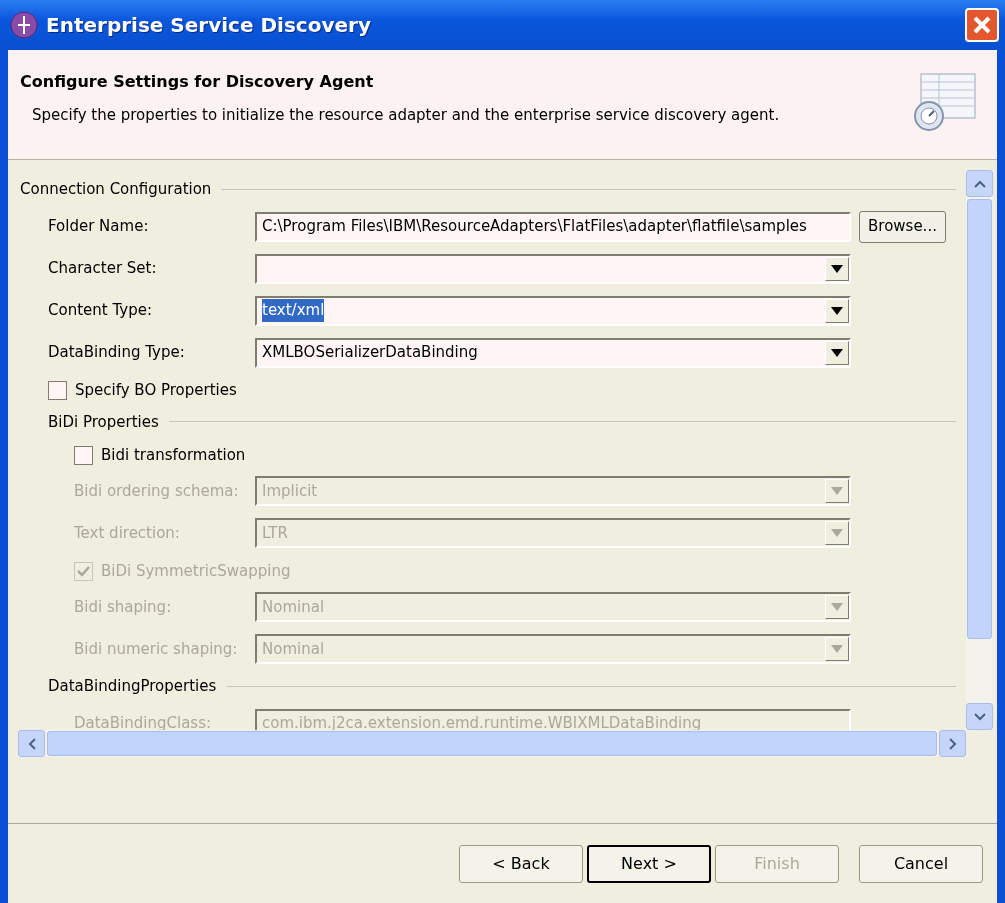  Describe the element at coordinates (117, 353) in the screenshot. I see `field-label: DataBinding Type:` at that location.